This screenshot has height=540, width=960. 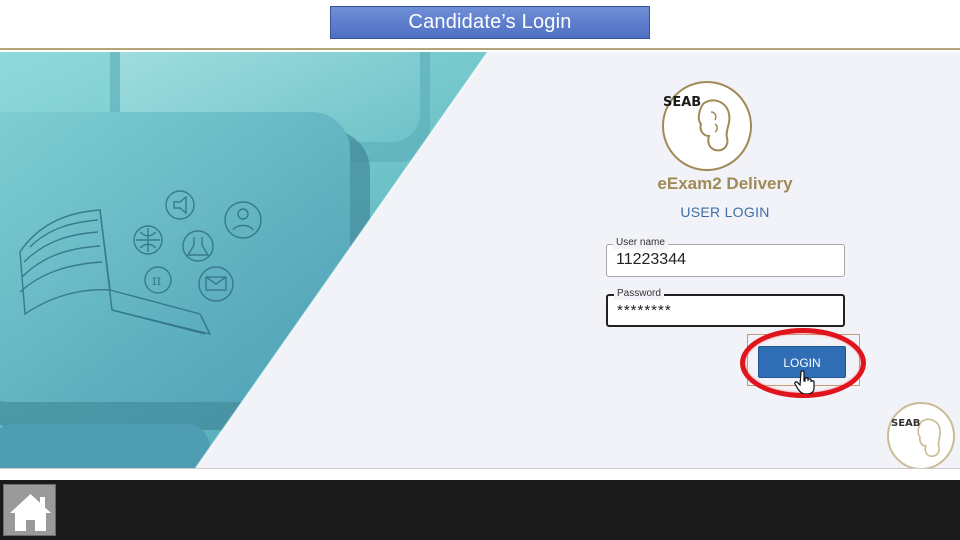 I want to click on password-label: Password, so click(x=639, y=294).